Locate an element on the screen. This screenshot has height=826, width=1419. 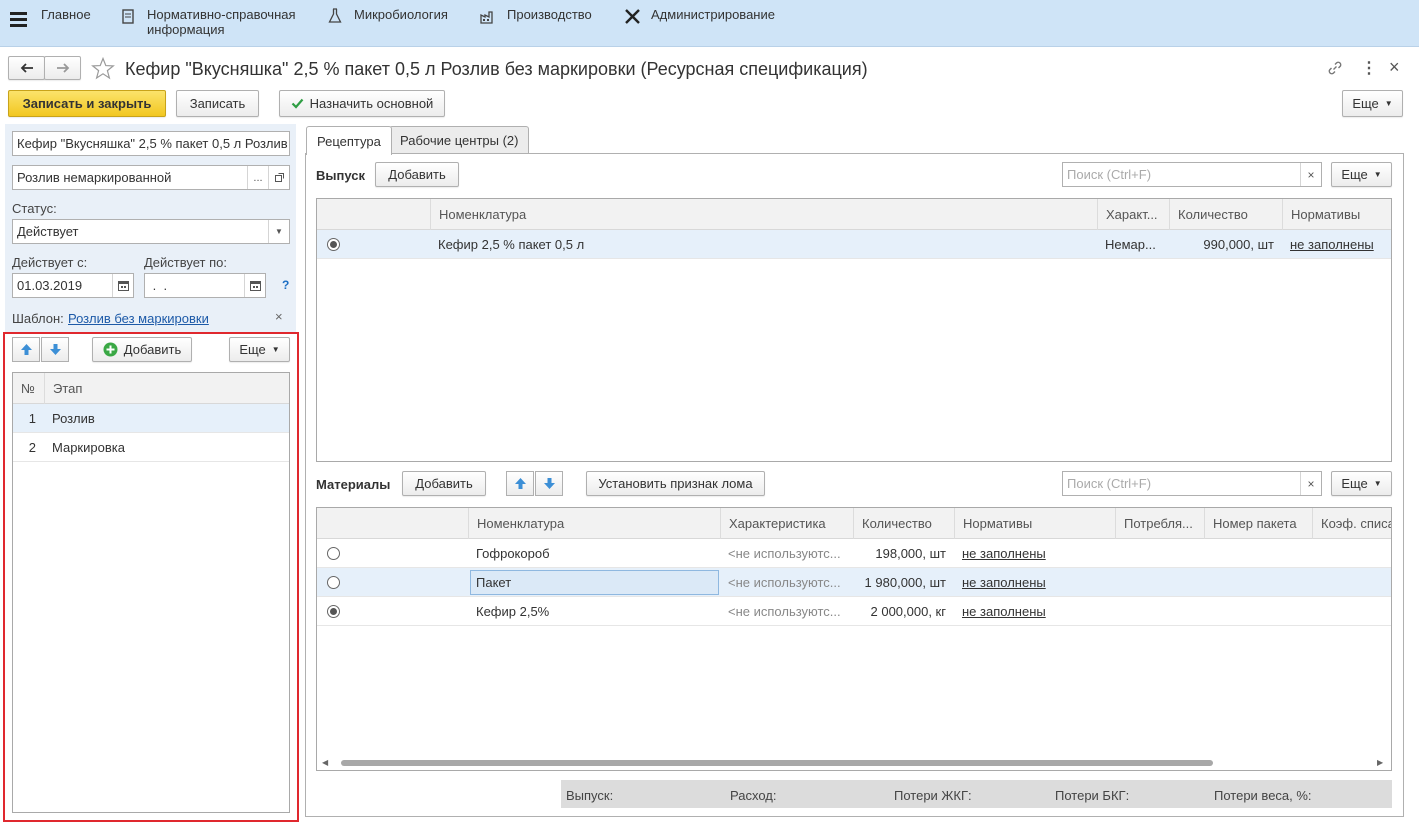
stages-more-button: Еще ▼ is located at coordinates (259, 349).